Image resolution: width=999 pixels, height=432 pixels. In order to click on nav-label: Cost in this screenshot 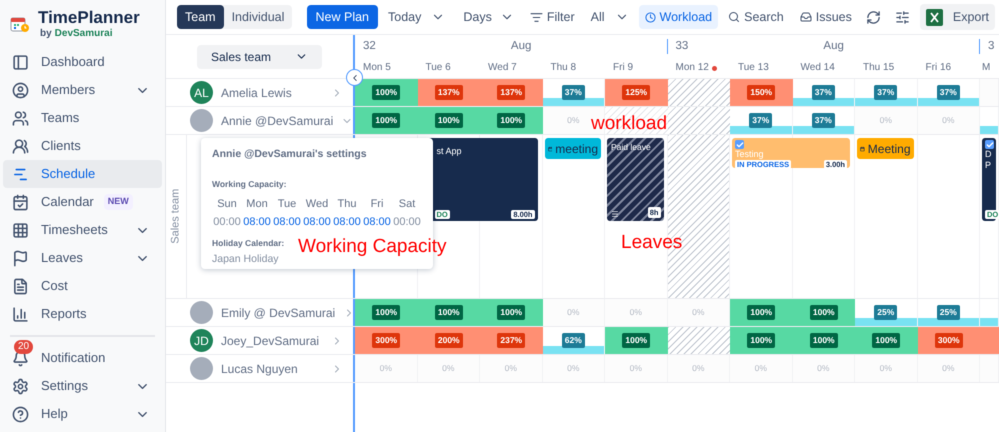, I will do `click(54, 286)`.